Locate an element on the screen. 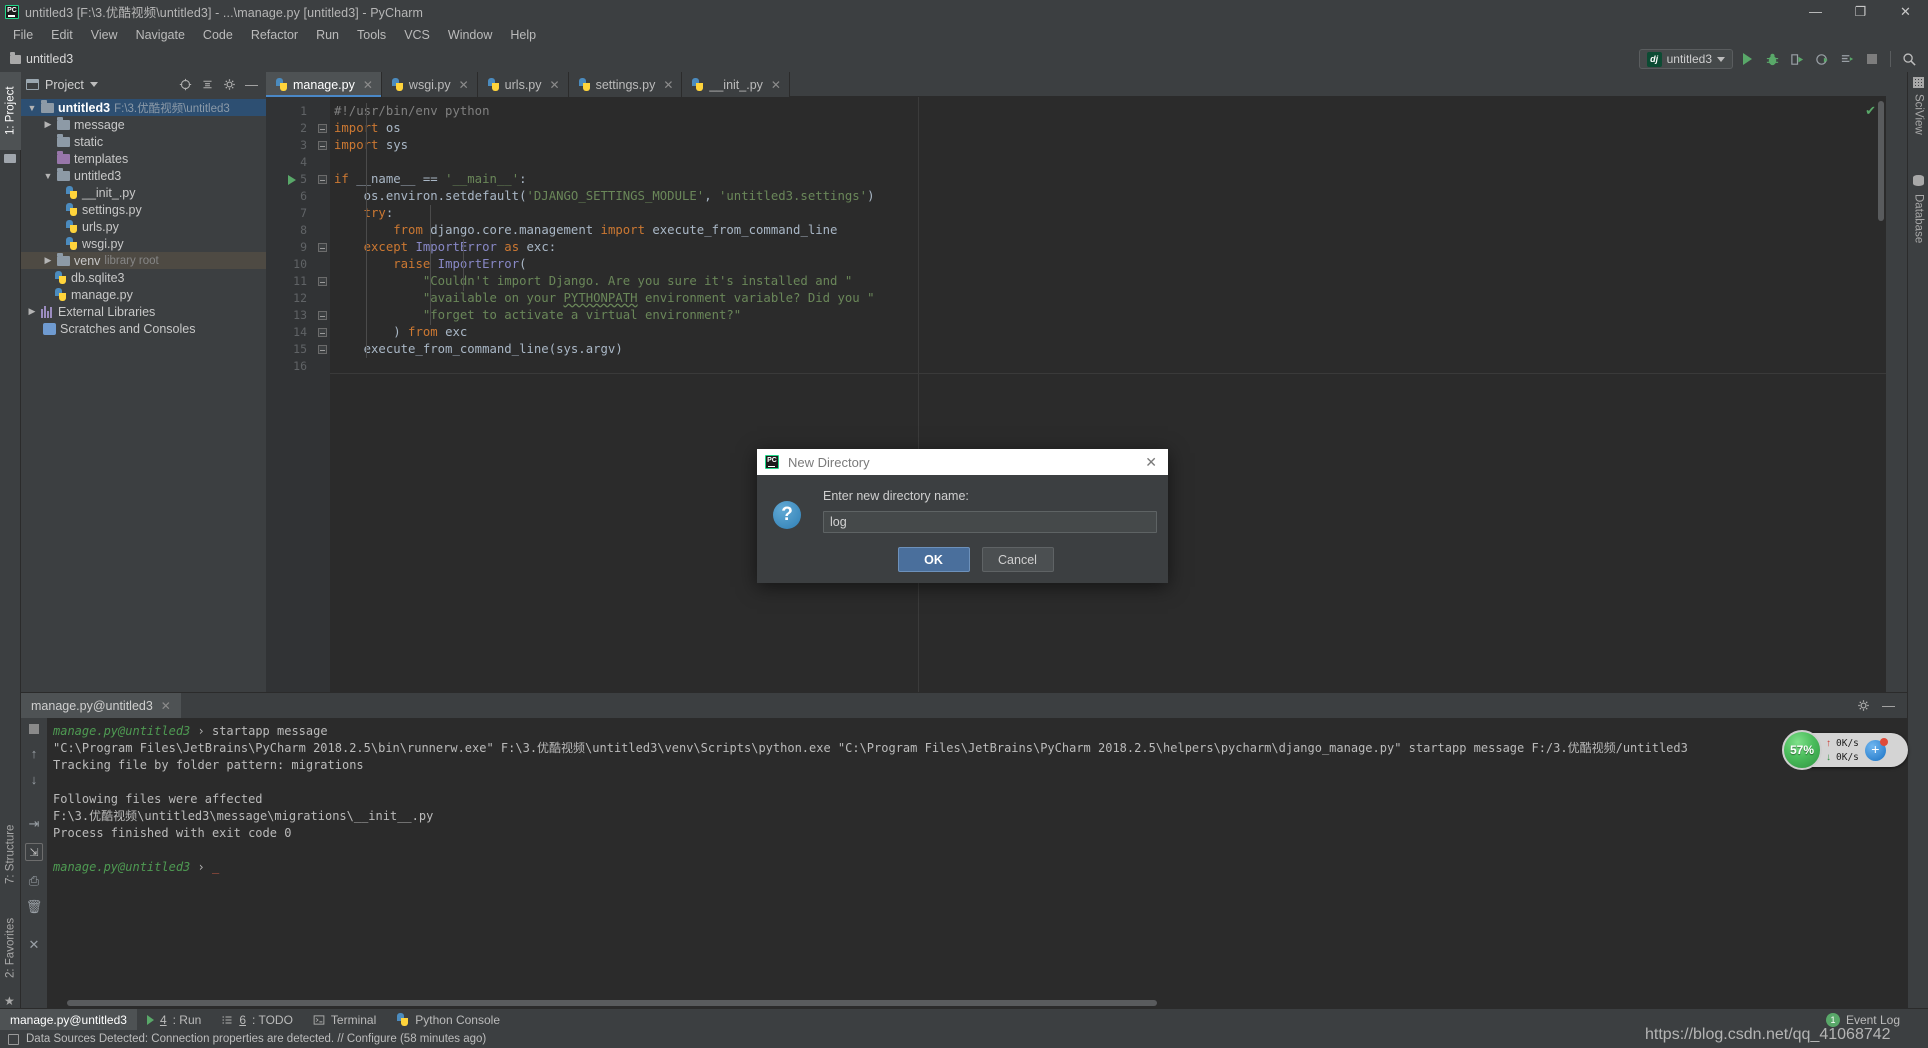  run-with-console-icon is located at coordinates (1847, 59).